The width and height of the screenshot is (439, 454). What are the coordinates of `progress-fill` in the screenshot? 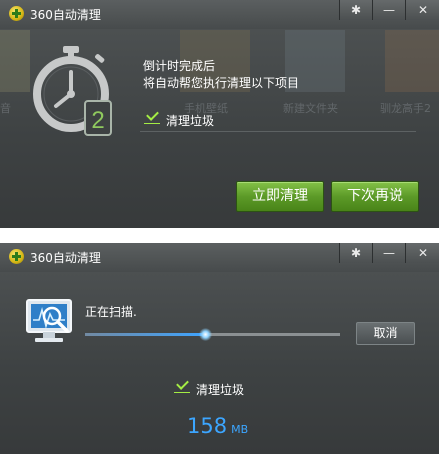 It's located at (145, 334).